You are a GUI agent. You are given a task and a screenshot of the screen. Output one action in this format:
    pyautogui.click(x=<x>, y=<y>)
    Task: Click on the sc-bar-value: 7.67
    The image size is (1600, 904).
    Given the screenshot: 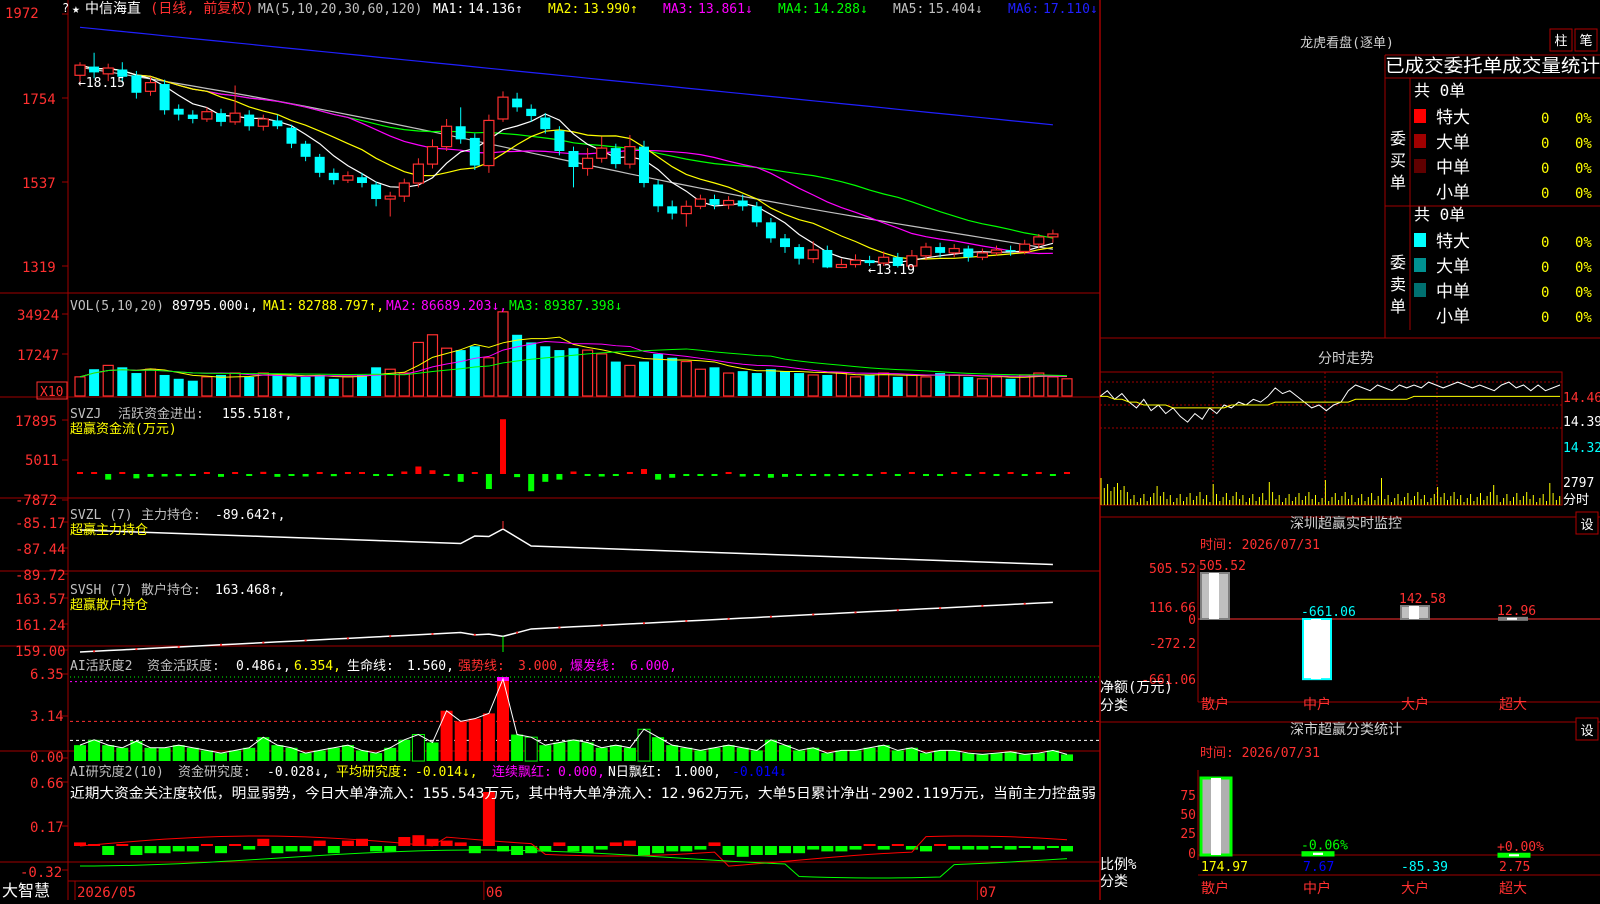 What is the action you would take?
    pyautogui.click(x=1318, y=867)
    